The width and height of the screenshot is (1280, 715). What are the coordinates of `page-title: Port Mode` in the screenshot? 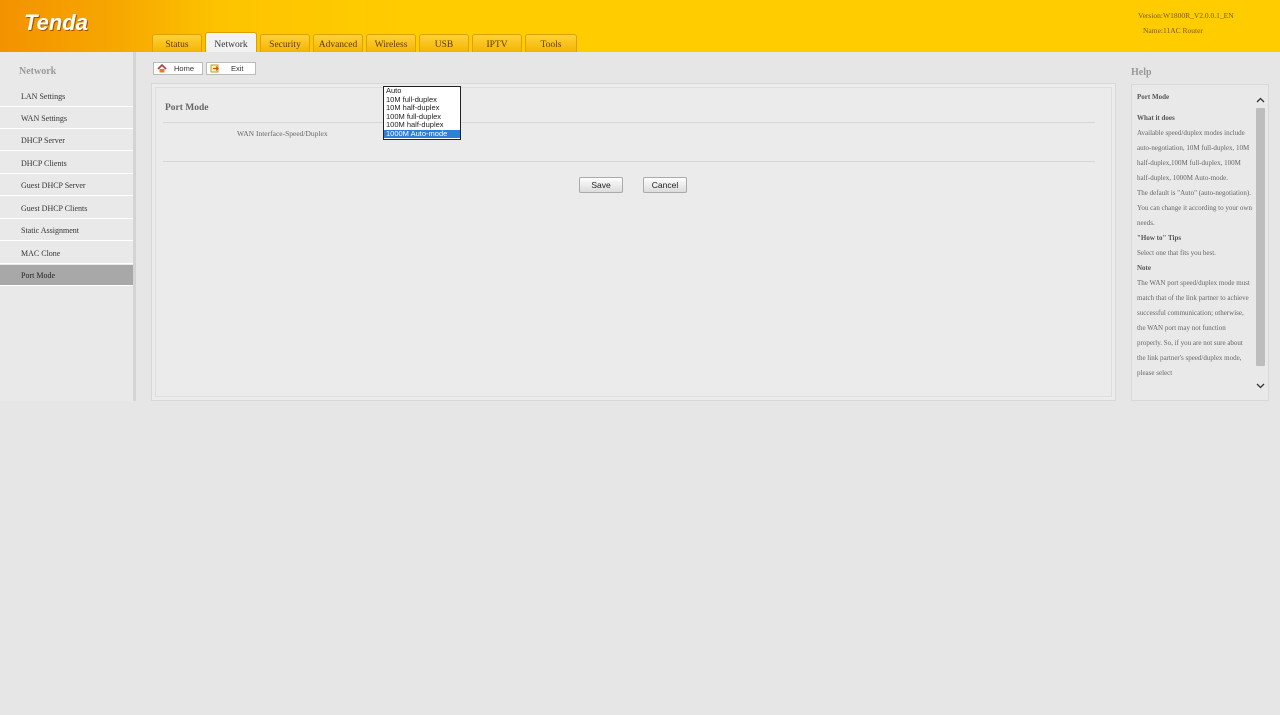 It's located at (187, 108).